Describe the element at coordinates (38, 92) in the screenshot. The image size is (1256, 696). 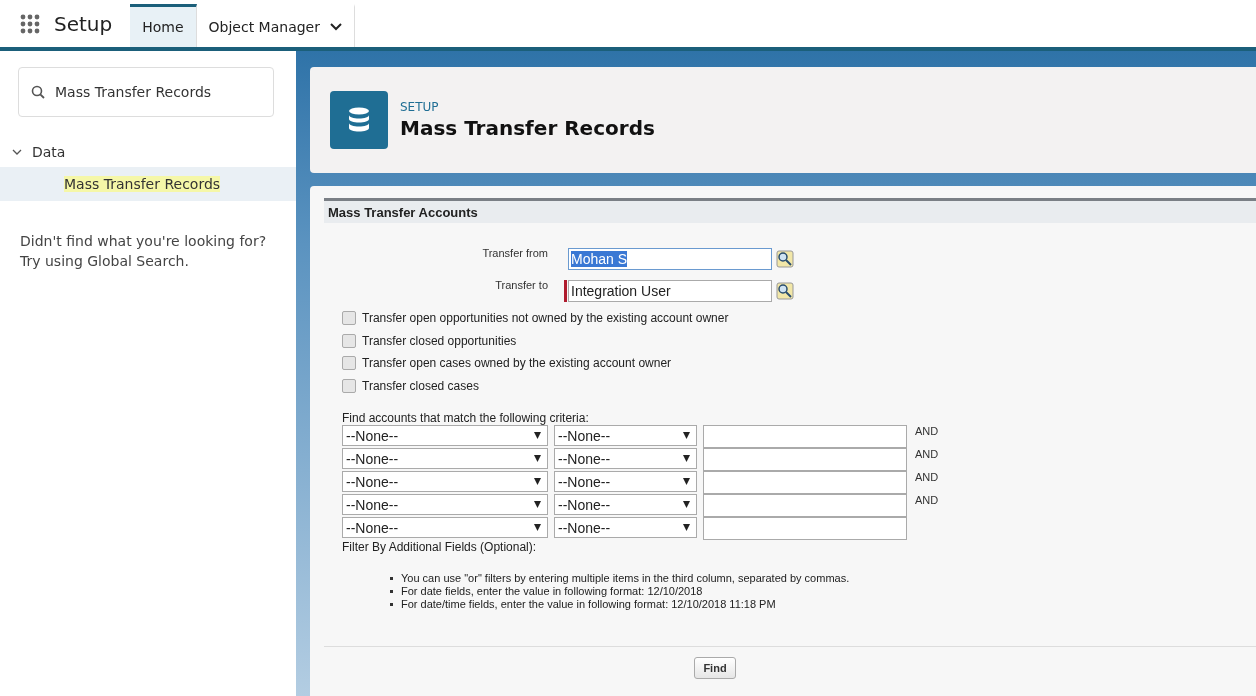
I see `search-icon` at that location.